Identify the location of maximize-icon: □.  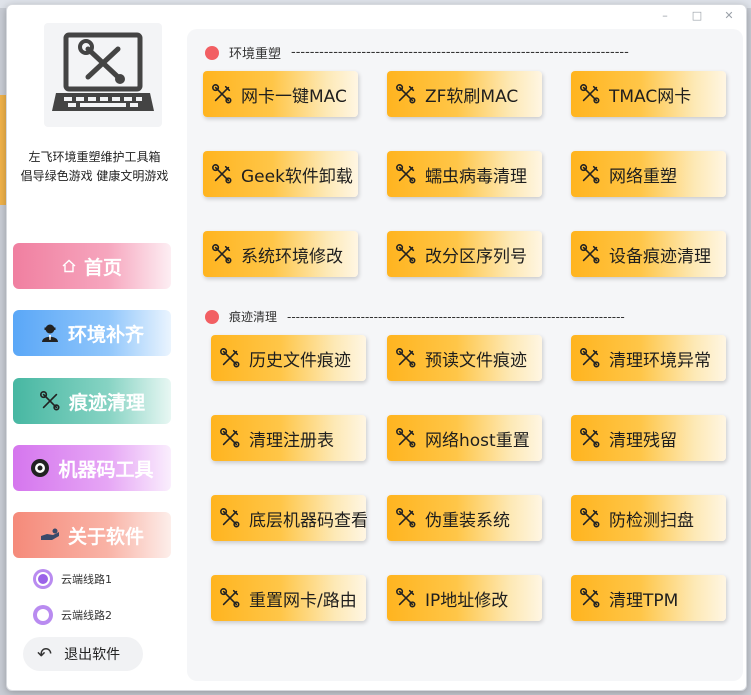
(697, 15).